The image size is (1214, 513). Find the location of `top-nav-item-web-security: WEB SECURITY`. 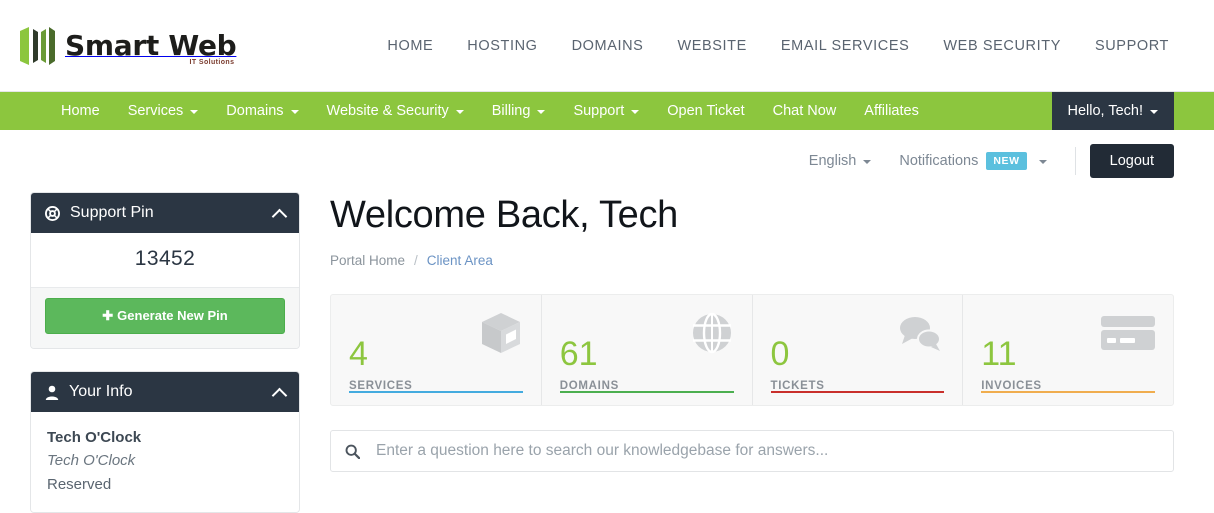

top-nav-item-web-security: WEB SECURITY is located at coordinates (1002, 46).